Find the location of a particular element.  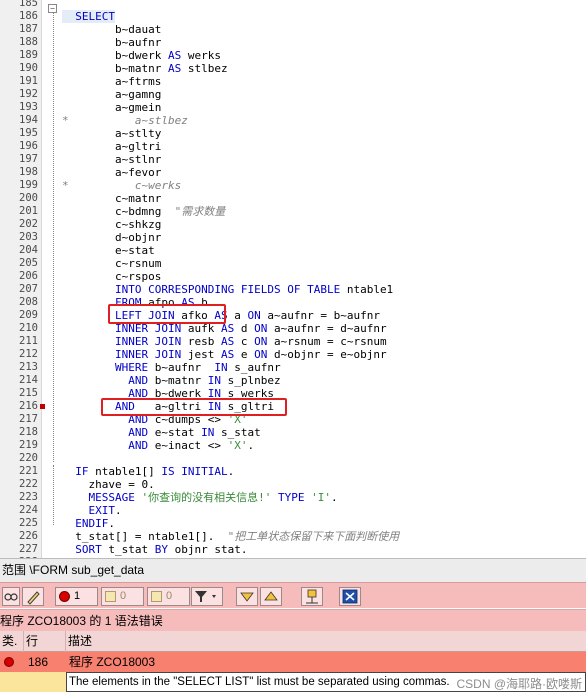

code-line: 201 c~bdmng "需求数量 is located at coordinates (293, 211).